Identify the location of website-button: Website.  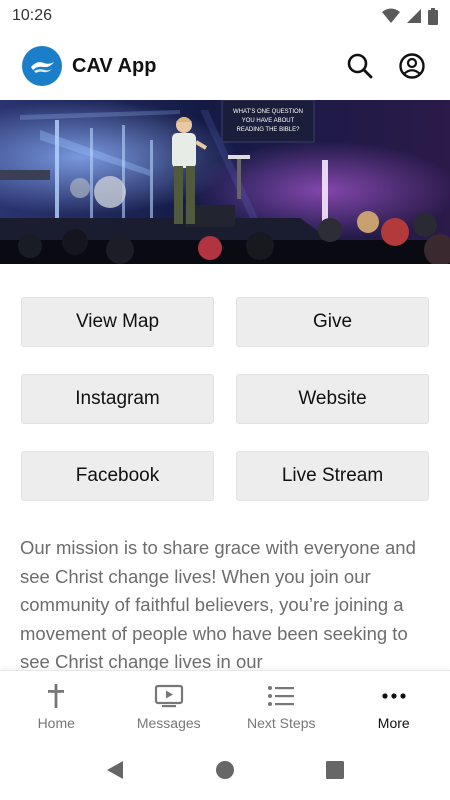
(332, 399).